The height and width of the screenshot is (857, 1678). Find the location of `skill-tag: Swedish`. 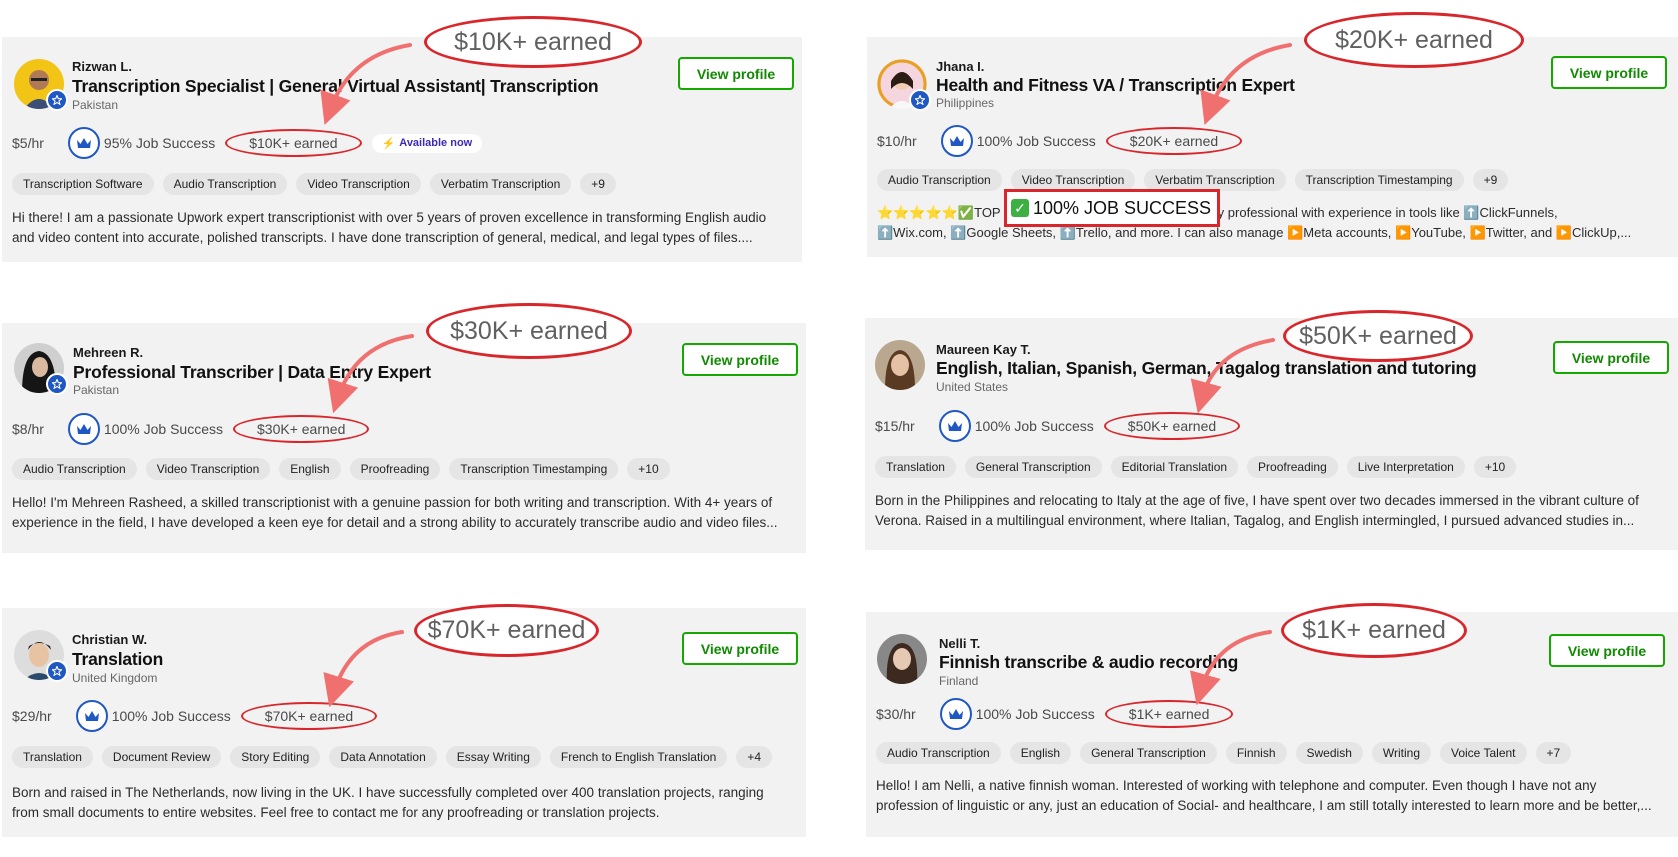

skill-tag: Swedish is located at coordinates (1329, 753).